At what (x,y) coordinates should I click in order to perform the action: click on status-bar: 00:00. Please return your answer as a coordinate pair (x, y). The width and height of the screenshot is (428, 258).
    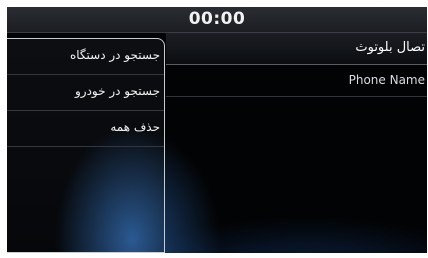
    Looking at the image, I should click on (217, 20).